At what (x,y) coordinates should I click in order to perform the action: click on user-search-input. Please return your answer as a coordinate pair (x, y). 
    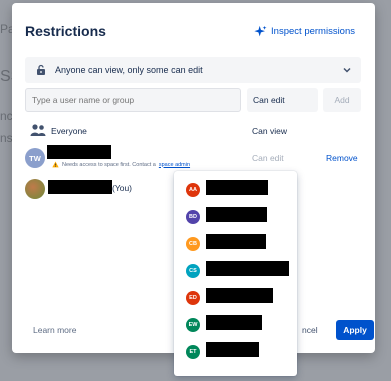
    Looking at the image, I should click on (133, 100).